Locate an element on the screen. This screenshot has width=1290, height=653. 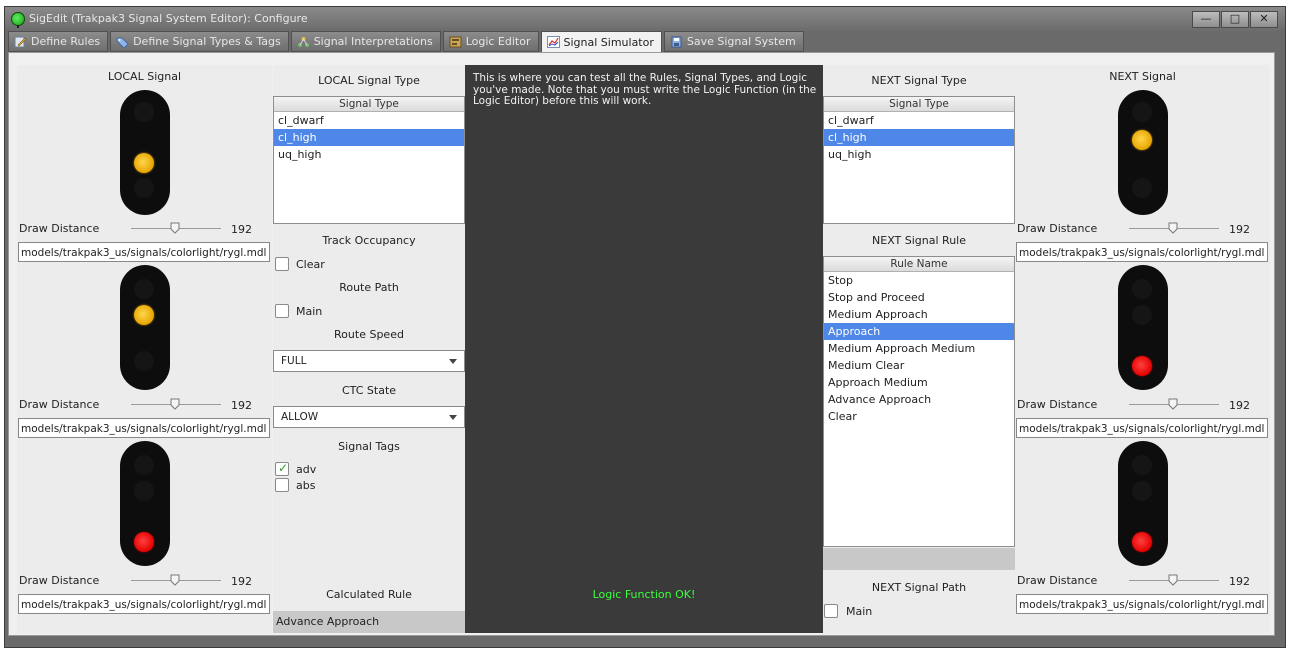
main-checkbox is located at coordinates (282, 311).